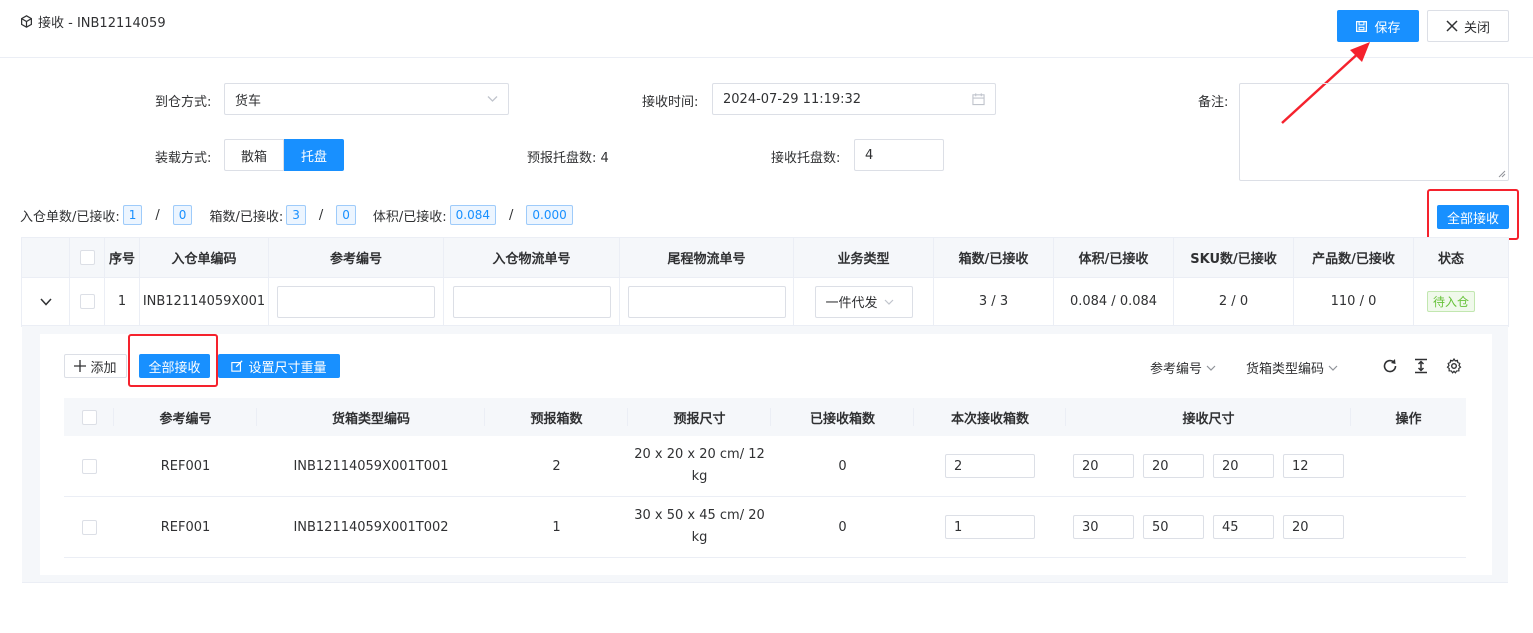 Image resolution: width=1533 pixels, height=633 pixels. I want to click on load-option-pallet: 托盘, so click(314, 155).